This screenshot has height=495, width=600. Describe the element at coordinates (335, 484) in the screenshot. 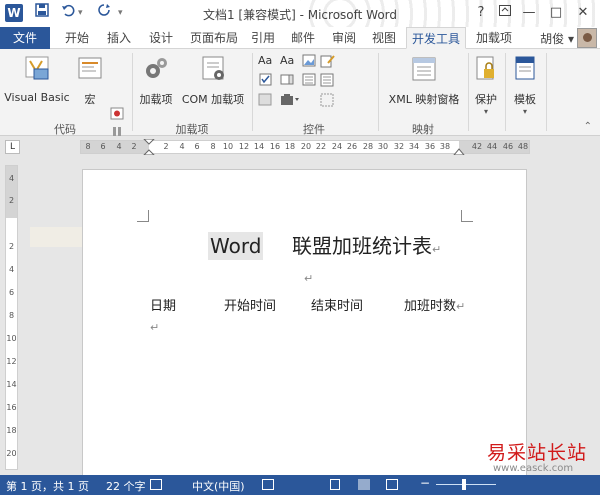

I see `read-mode-icon` at that location.